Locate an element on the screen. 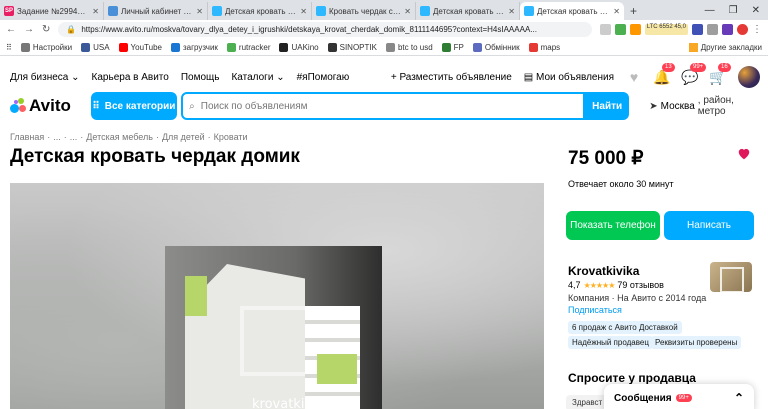 This screenshot has width=768, height=409. messenger-widget: Сообщения 99+ ⌃ is located at coordinates (679, 396).